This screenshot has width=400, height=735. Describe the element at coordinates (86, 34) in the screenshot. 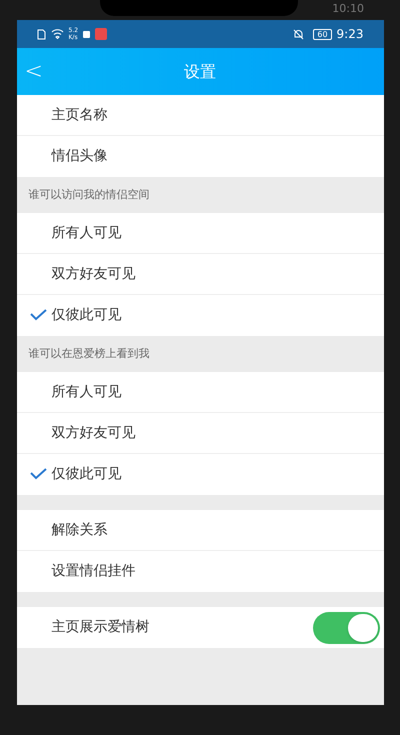

I see `notification-icon` at that location.